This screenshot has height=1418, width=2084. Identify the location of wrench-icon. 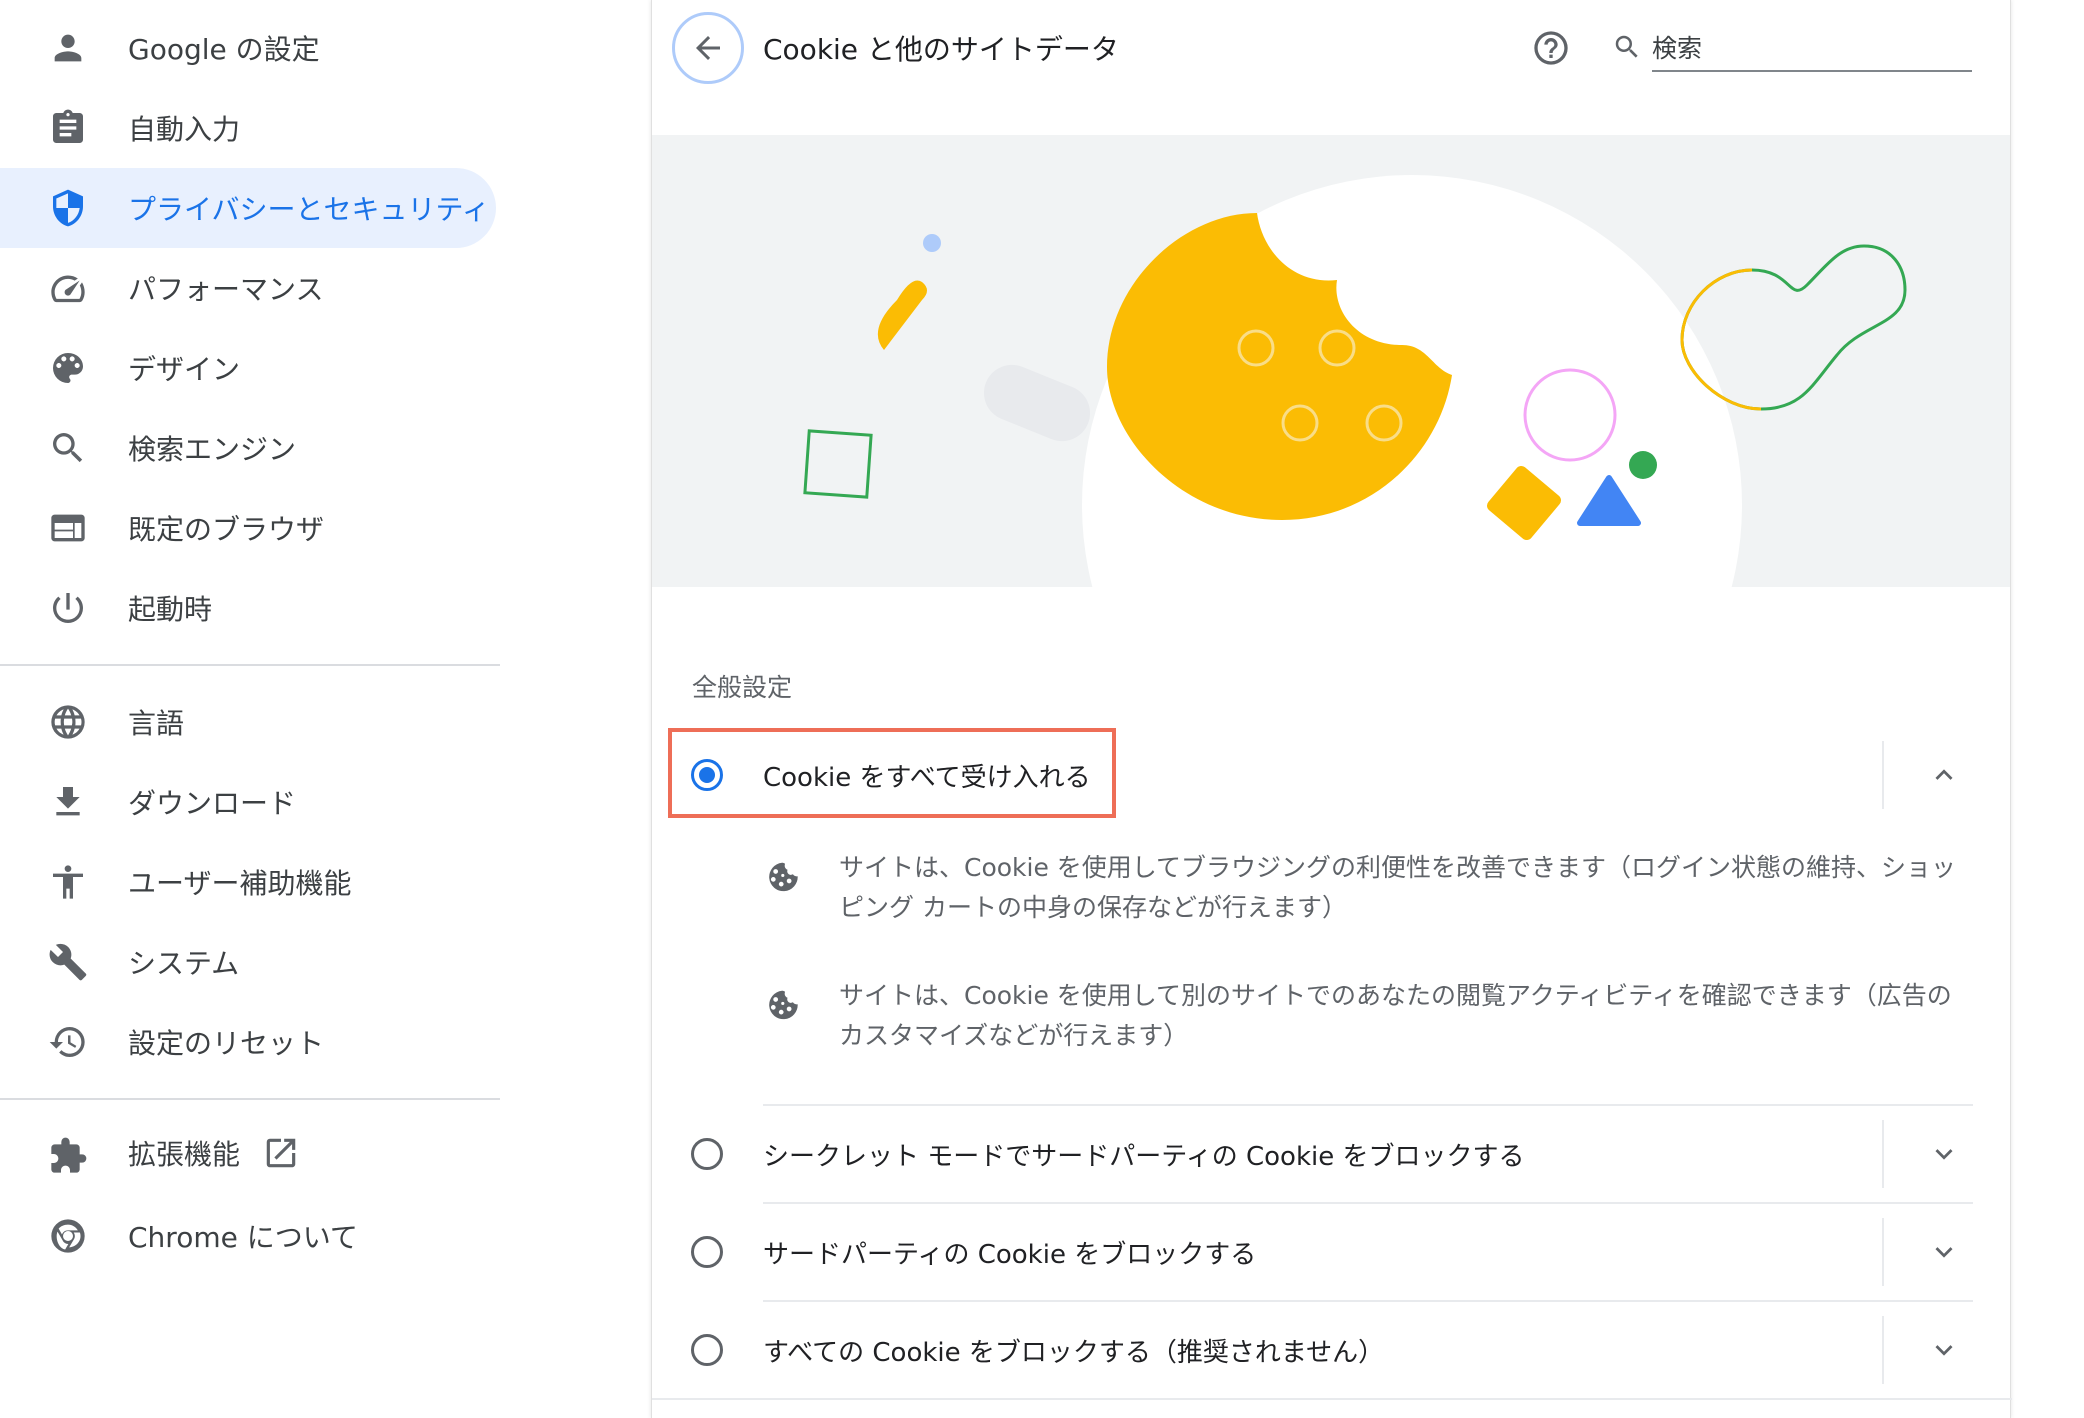
(68, 962).